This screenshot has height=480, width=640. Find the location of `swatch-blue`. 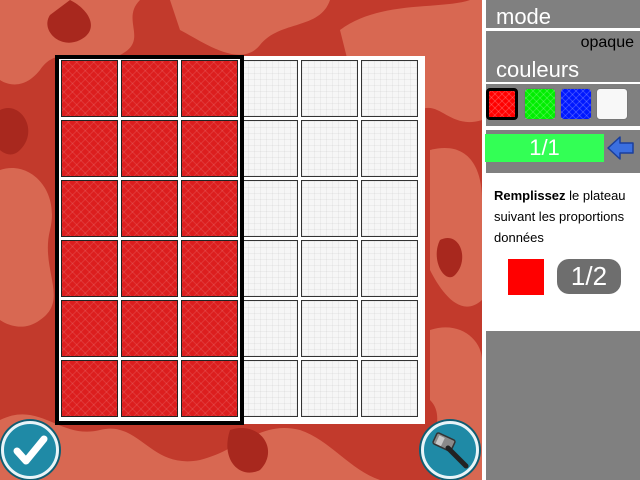

swatch-blue is located at coordinates (576, 104).